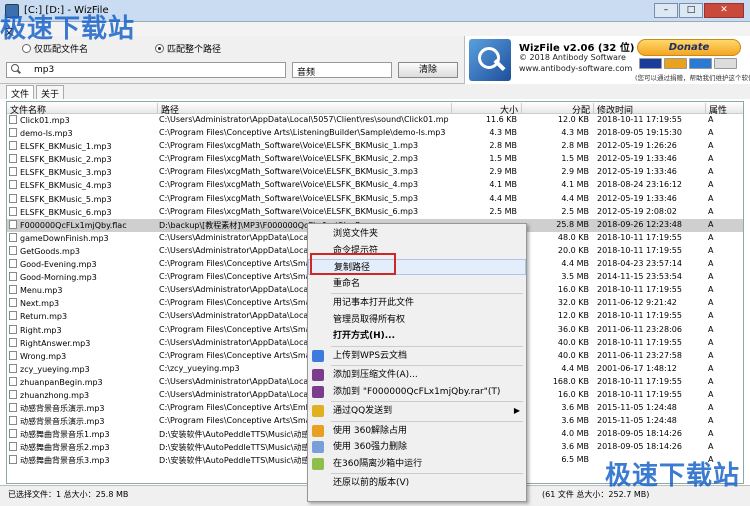  Describe the element at coordinates (417, 356) in the screenshot. I see `context-menu-item: 上传到WPS云文档` at that location.